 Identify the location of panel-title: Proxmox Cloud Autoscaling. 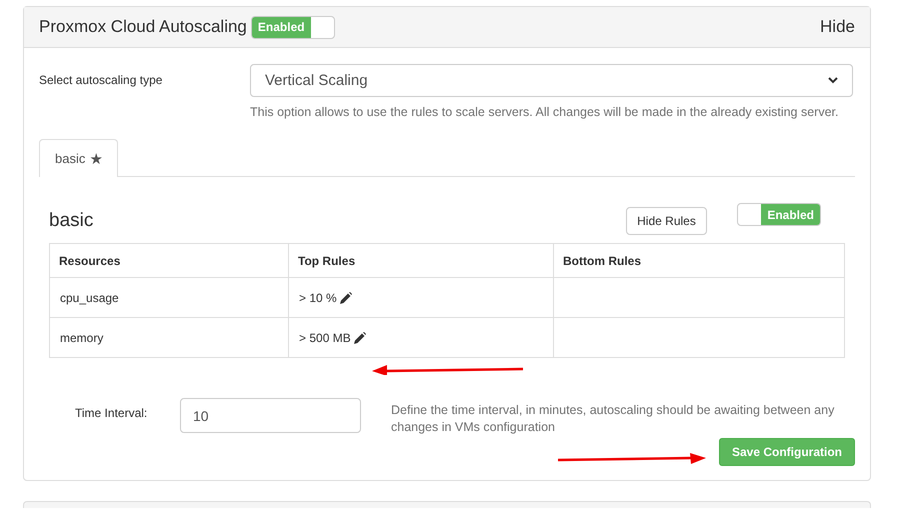
(143, 27).